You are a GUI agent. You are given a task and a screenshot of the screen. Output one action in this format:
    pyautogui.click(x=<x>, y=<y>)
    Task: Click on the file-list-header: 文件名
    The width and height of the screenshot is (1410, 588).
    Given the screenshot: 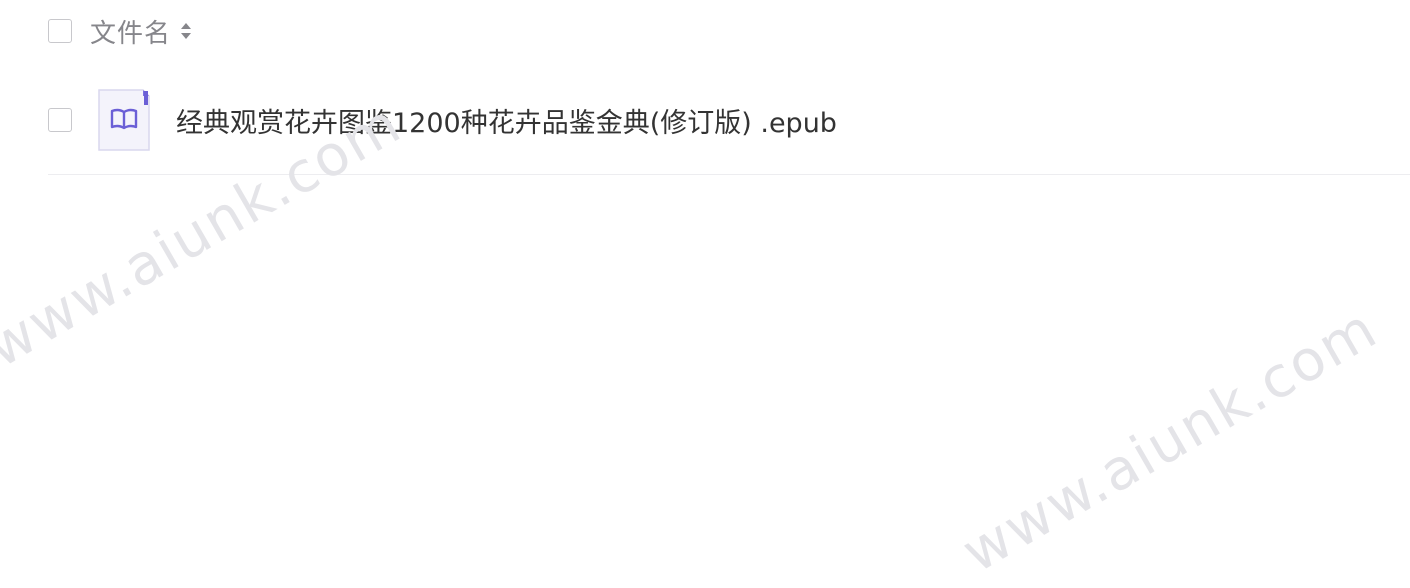 What is the action you would take?
    pyautogui.click(x=120, y=32)
    